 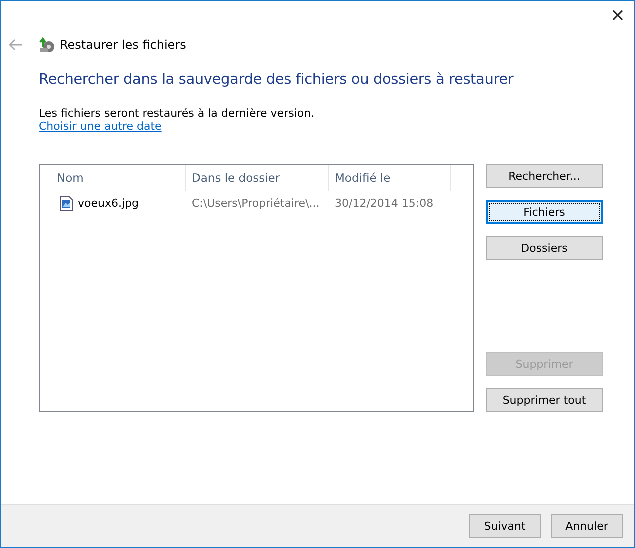 I want to click on image-file-icon, so click(x=66, y=203).